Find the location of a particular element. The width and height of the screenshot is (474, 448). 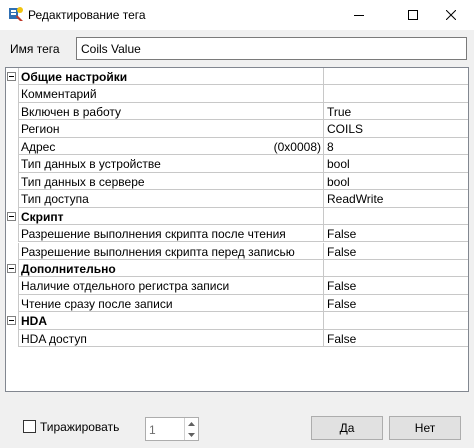

grid-row-separate-write-register: Наличие отдельного регистра записи False is located at coordinates (237, 286).